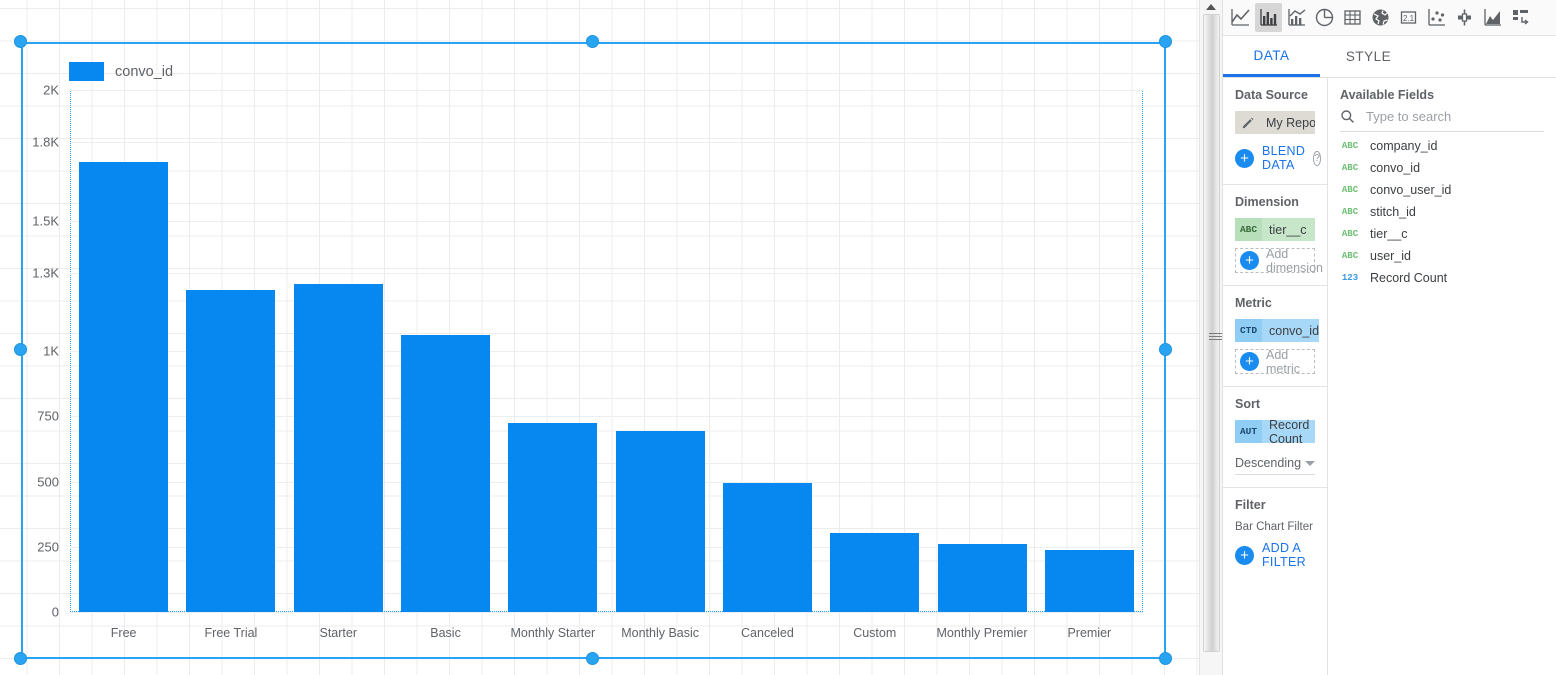  What do you see at coordinates (1215, 336) in the screenshot?
I see `scrollbar-grip-icon` at bounding box center [1215, 336].